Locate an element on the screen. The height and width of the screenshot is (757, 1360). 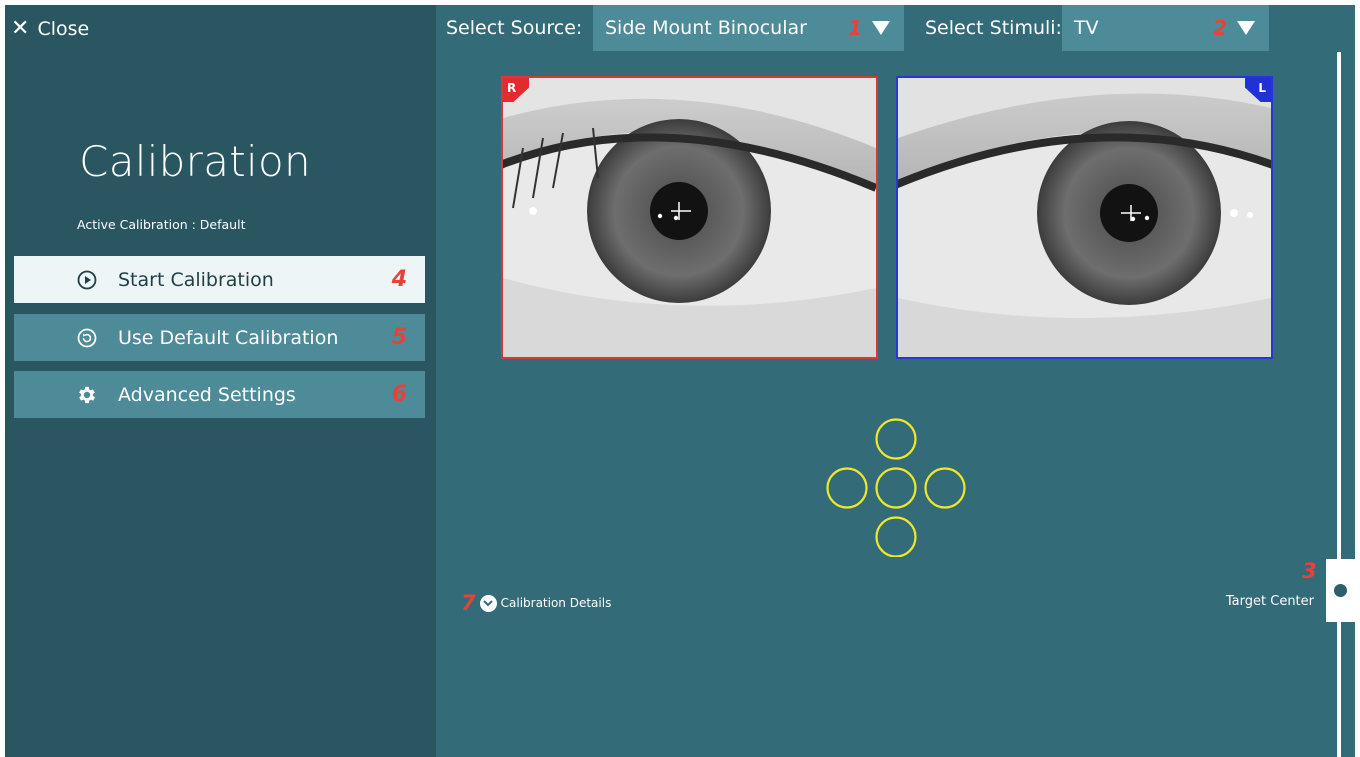
marker-7: 7 is located at coordinates (468, 603).